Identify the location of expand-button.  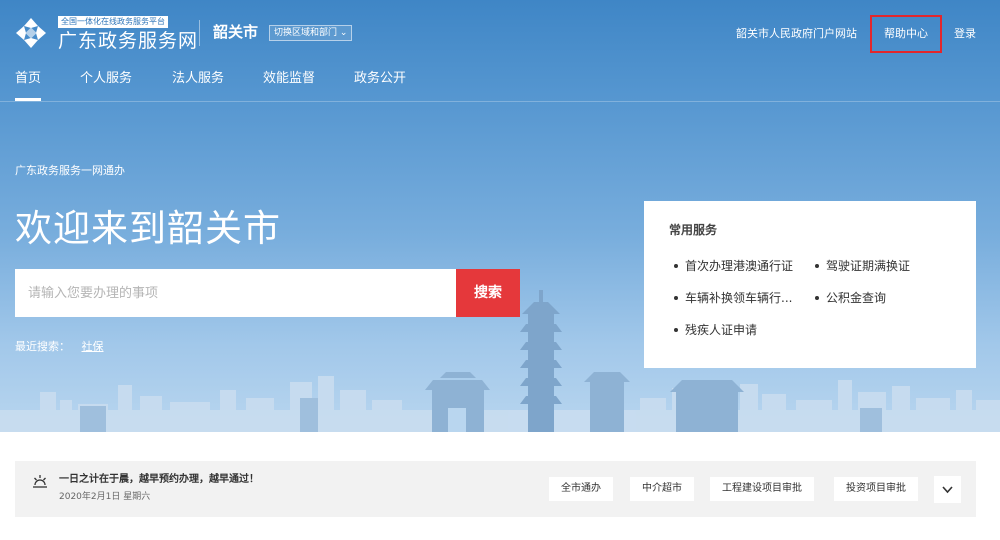
(947, 489).